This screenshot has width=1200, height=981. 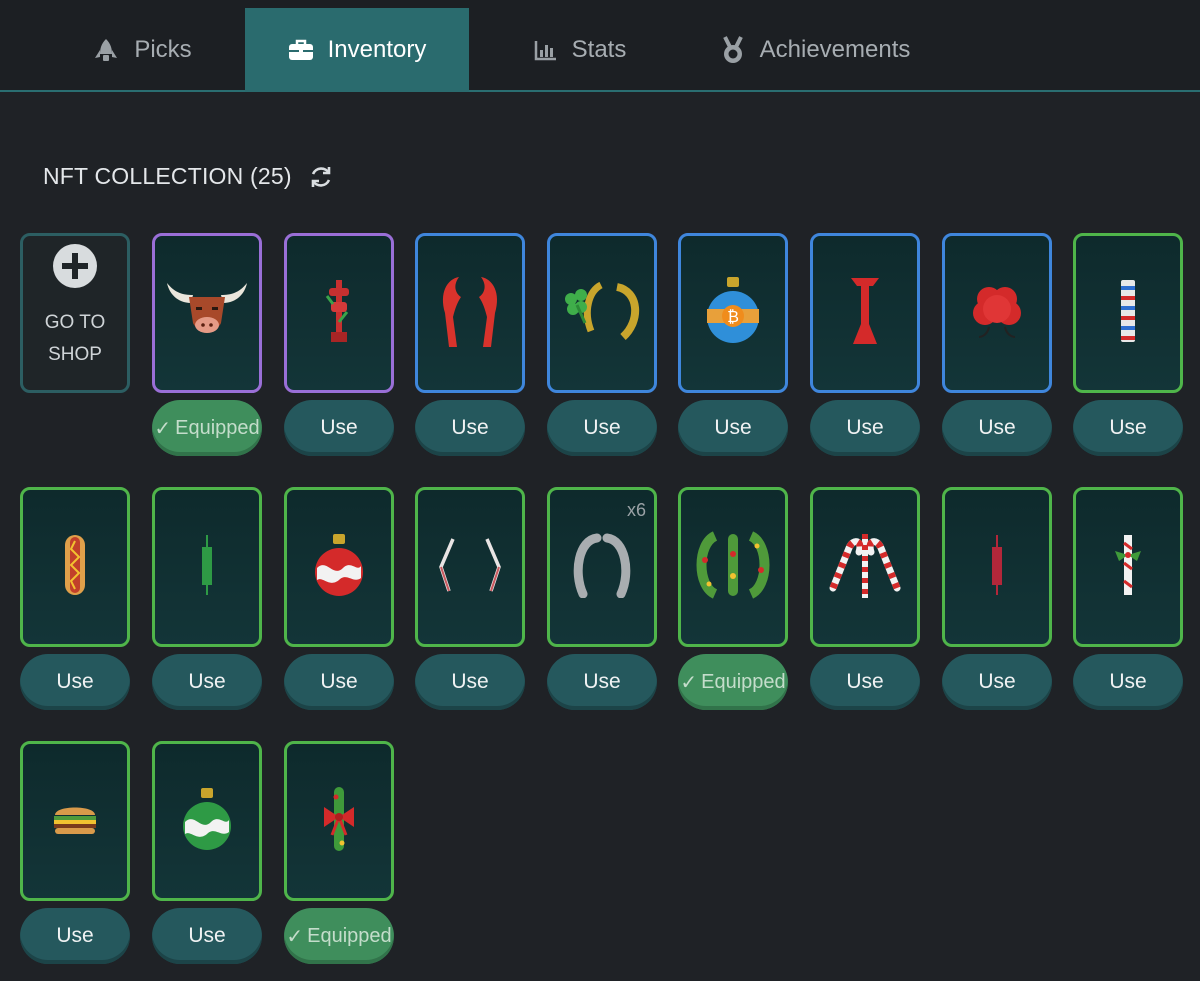 I want to click on tab-inventory-label: Inventory, so click(x=377, y=49).